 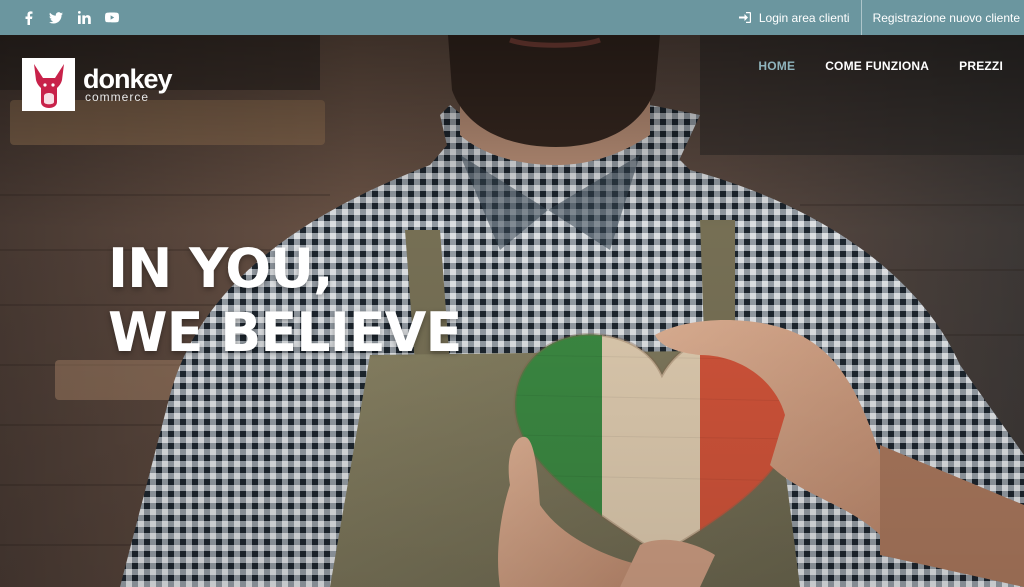 What do you see at coordinates (221, 268) in the screenshot?
I see `headline-line-1: IN YOU,` at bounding box center [221, 268].